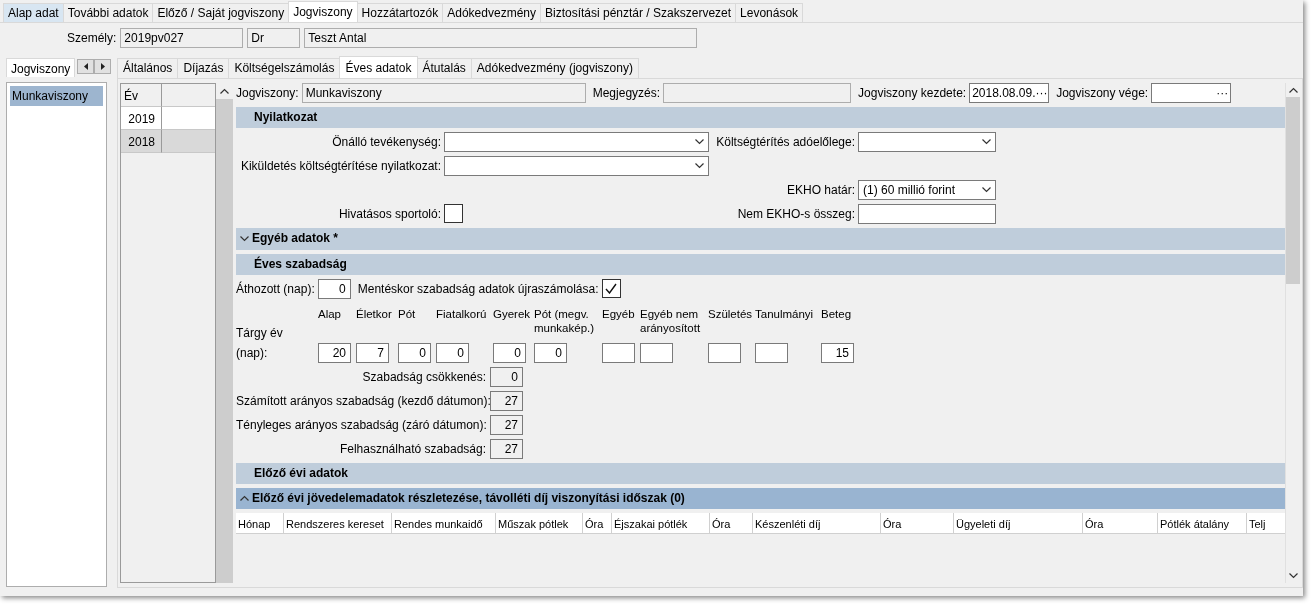 Image resolution: width=1313 pixels, height=608 pixels. What do you see at coordinates (330, 314) in the screenshot?
I see `column-header: Alap` at bounding box center [330, 314].